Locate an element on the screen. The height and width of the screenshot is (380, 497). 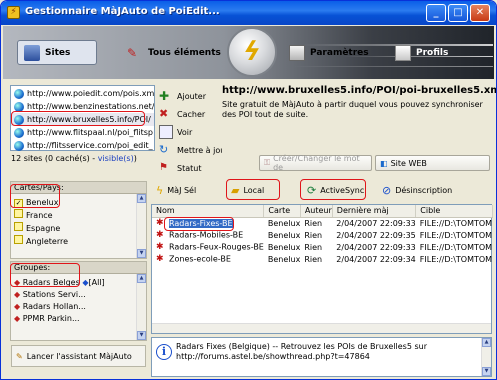
wizard-label: Lancer l'assistant MàjAuto is located at coordinates (79, 356).